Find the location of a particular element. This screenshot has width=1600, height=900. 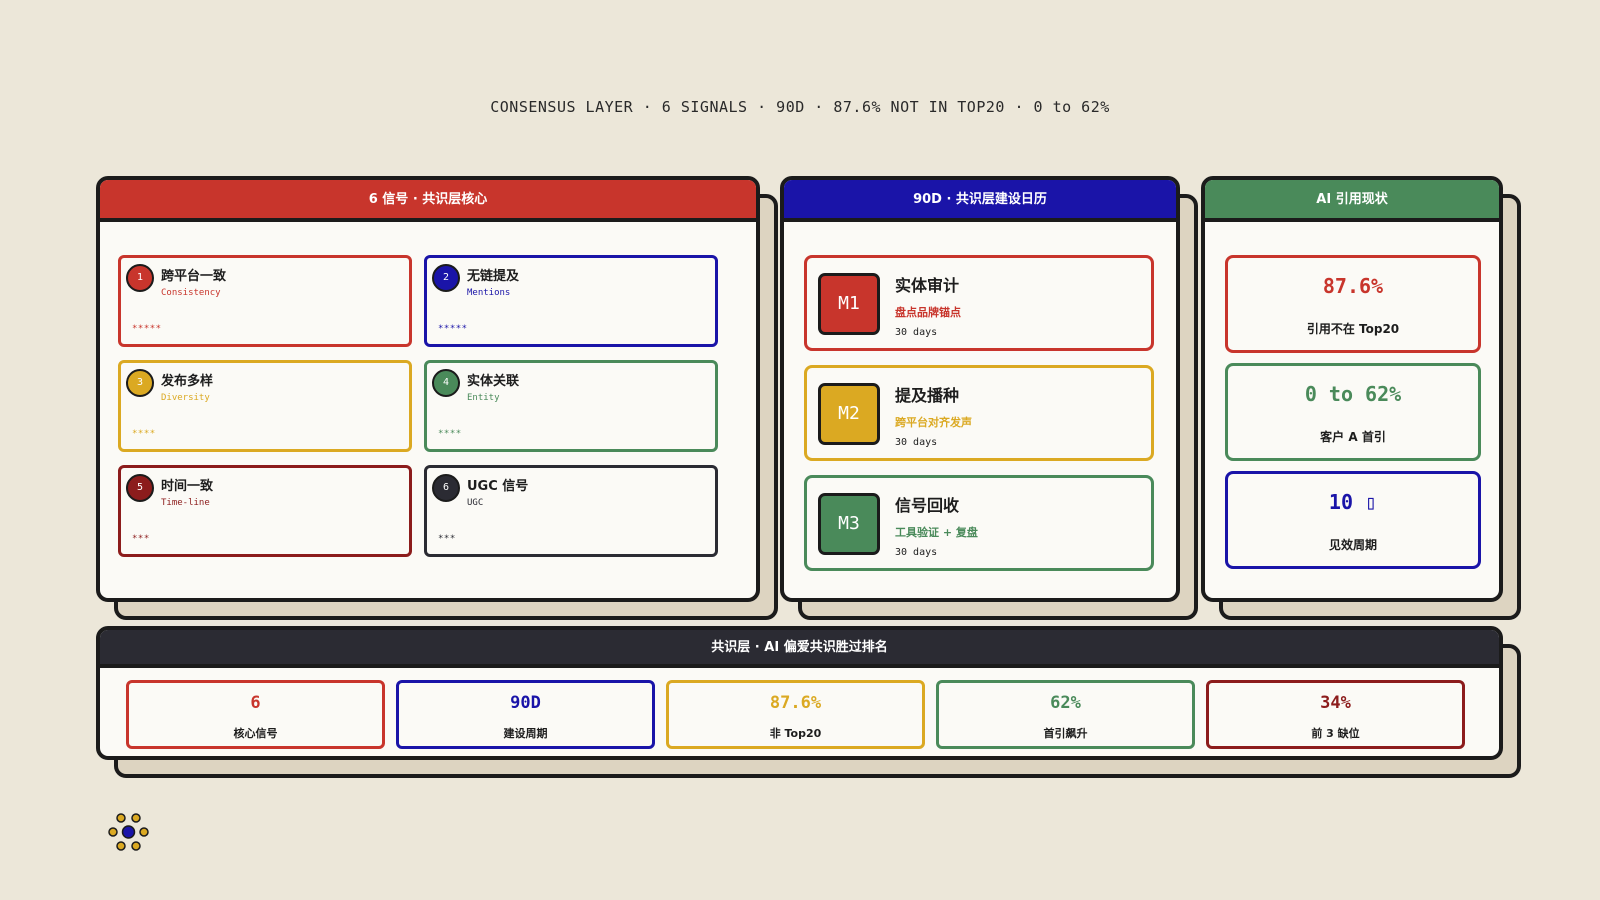

ai-stat-value: 0 to 62% is located at coordinates (1353, 394).